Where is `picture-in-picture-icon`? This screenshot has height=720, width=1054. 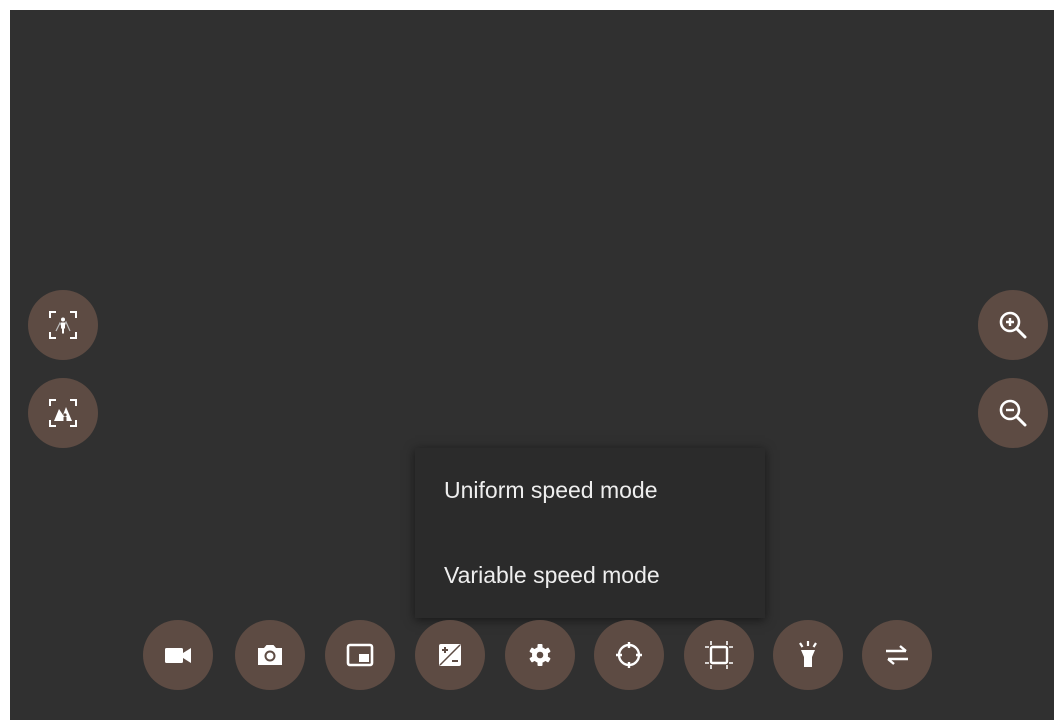
picture-in-picture-icon is located at coordinates (360, 655).